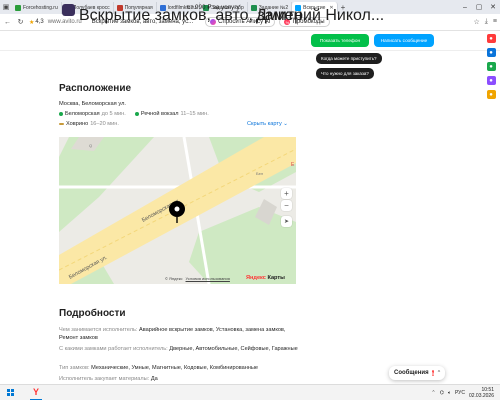 Image resolution: width=500 pixels, height=400 pixels. What do you see at coordinates (90, 145) in the screenshot?
I see `map-label: Q` at bounding box center [90, 145].